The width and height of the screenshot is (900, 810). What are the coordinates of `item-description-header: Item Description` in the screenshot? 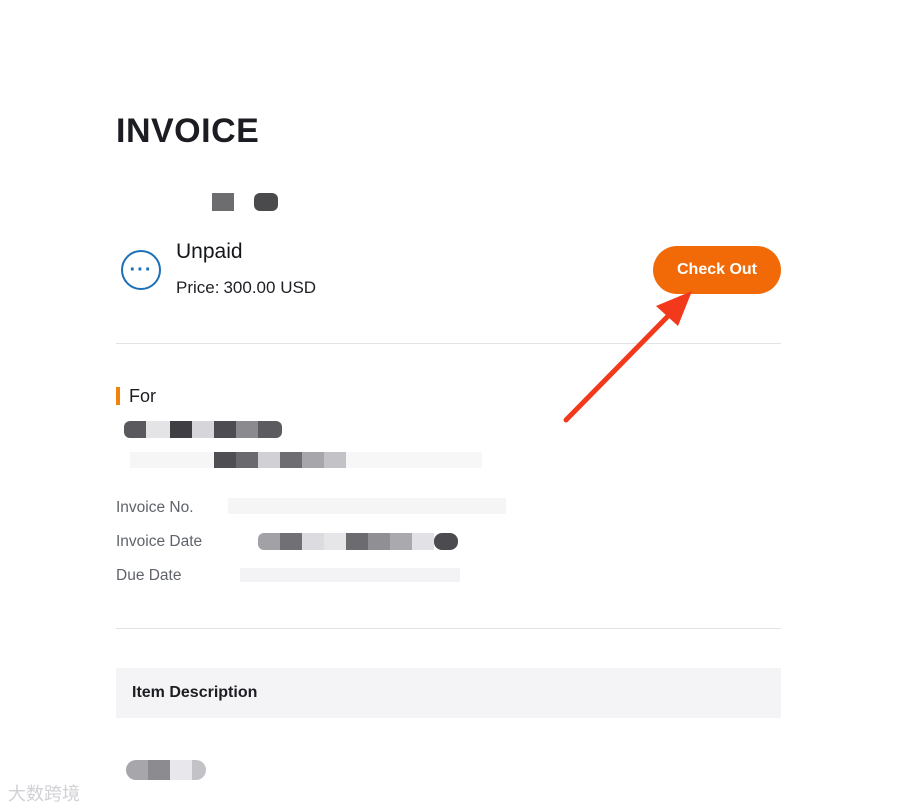 It's located at (448, 693).